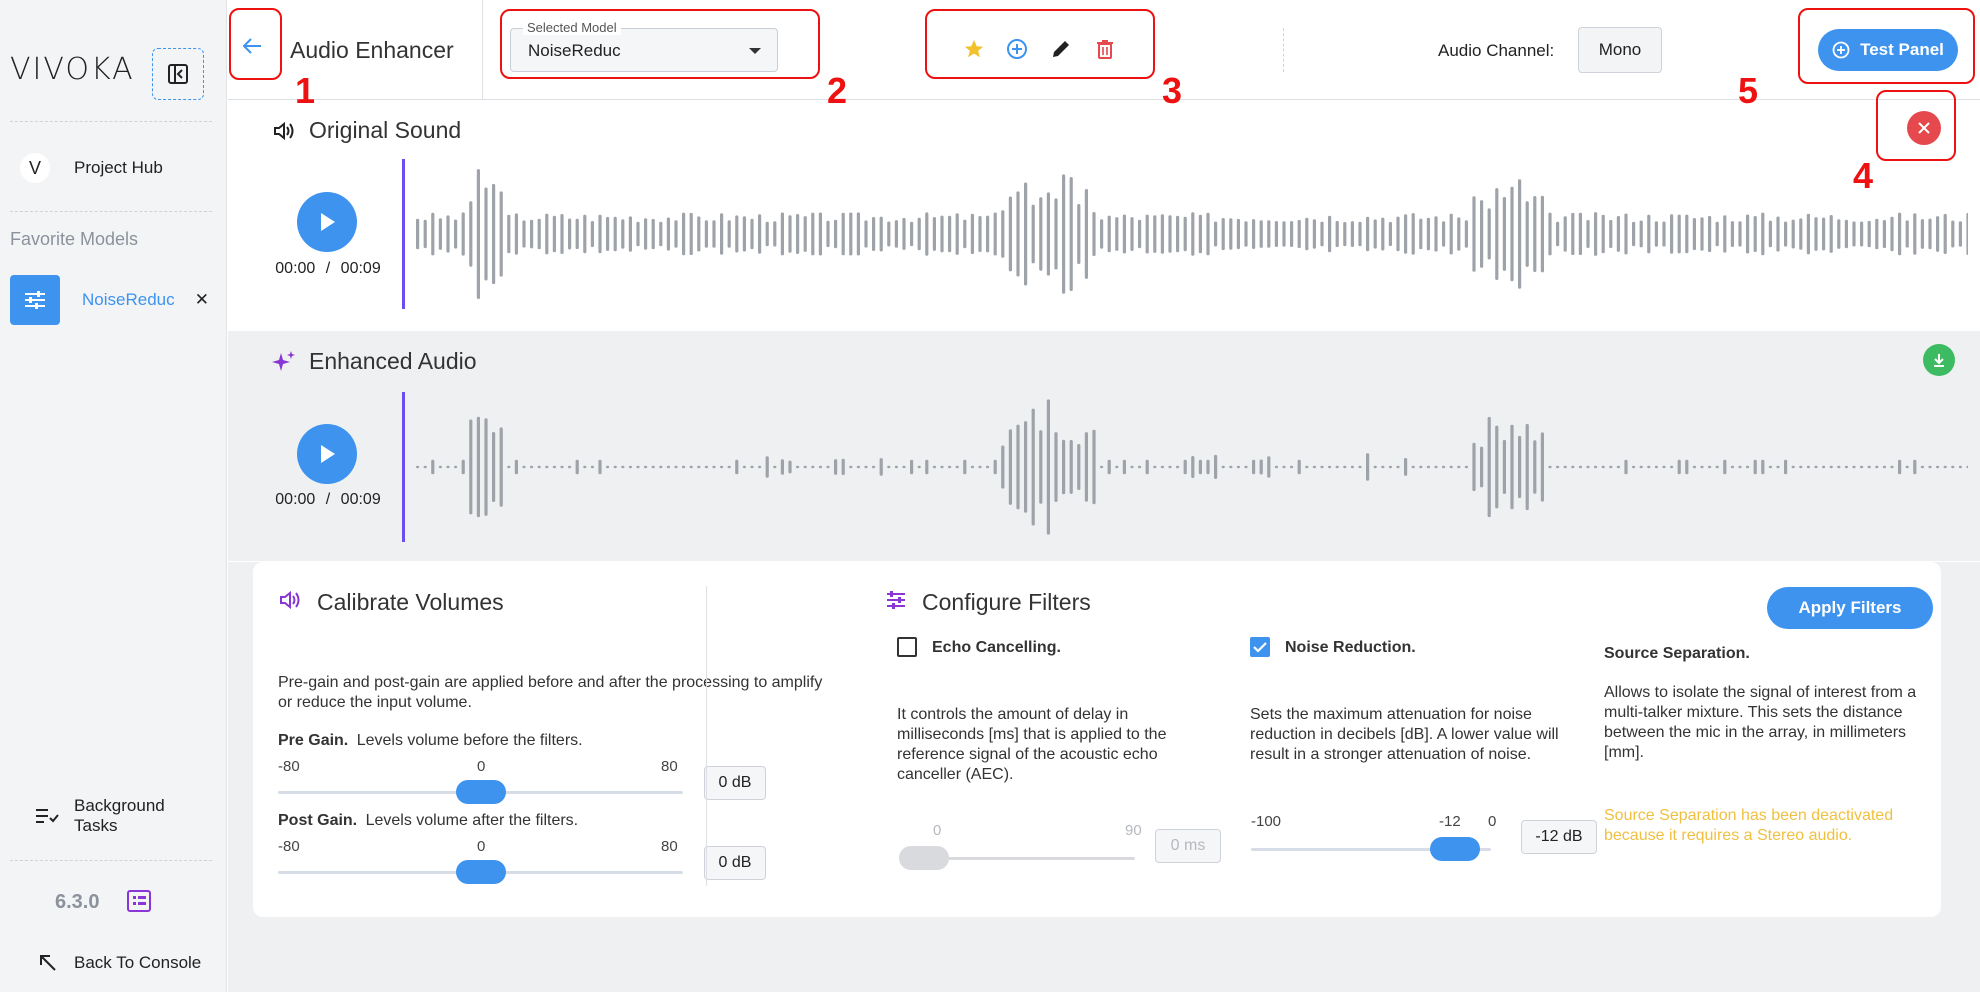  Describe the element at coordinates (139, 901) in the screenshot. I see `release-notes-icon` at that location.